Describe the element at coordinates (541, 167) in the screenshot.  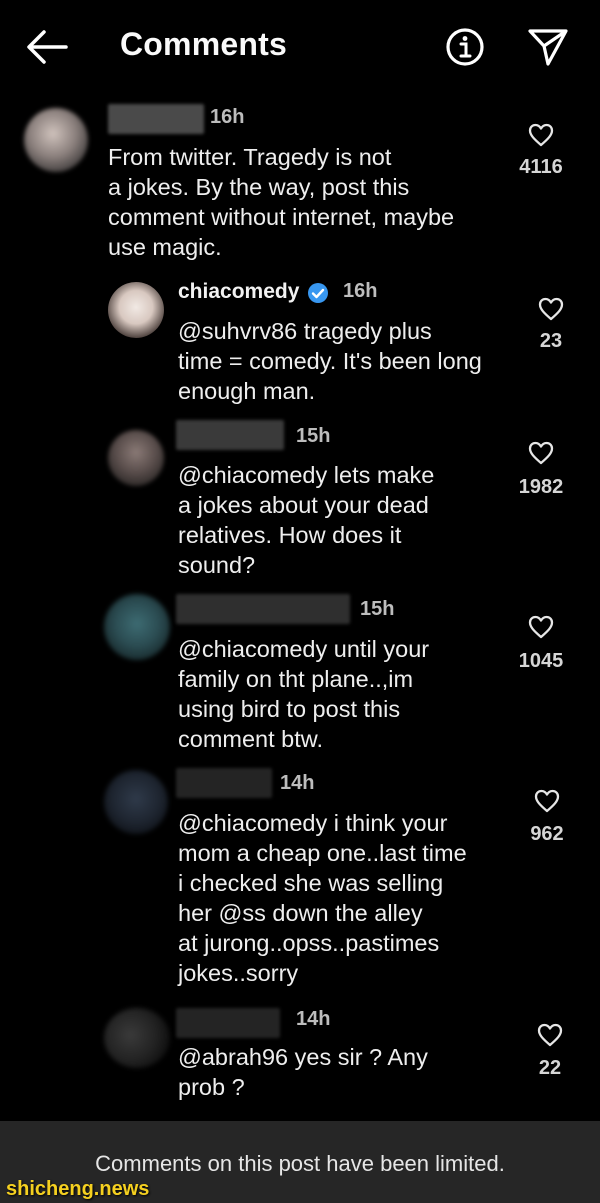
I see `like-count: 4116` at that location.